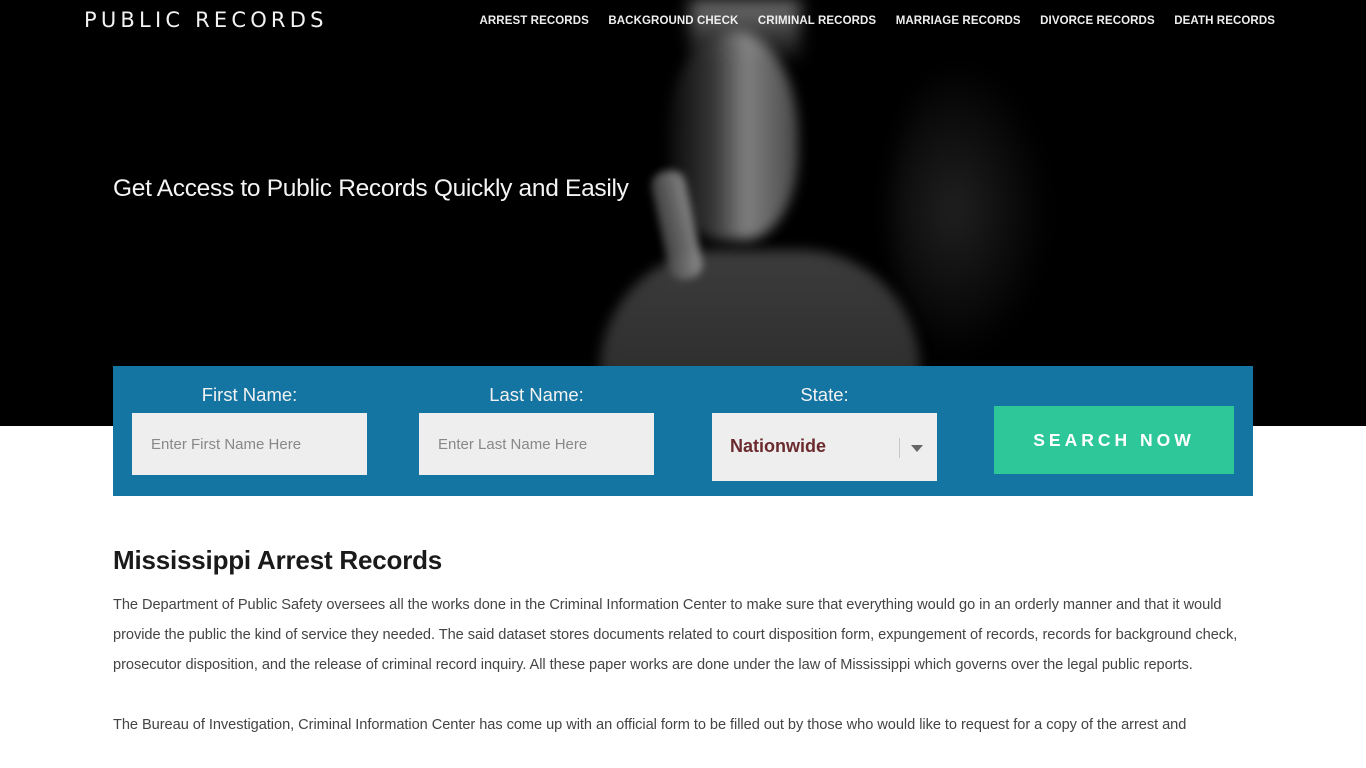 This screenshot has height=768, width=1366. Describe the element at coordinates (206, 20) in the screenshot. I see `site-logo: PUBLIC RECORDS` at that location.